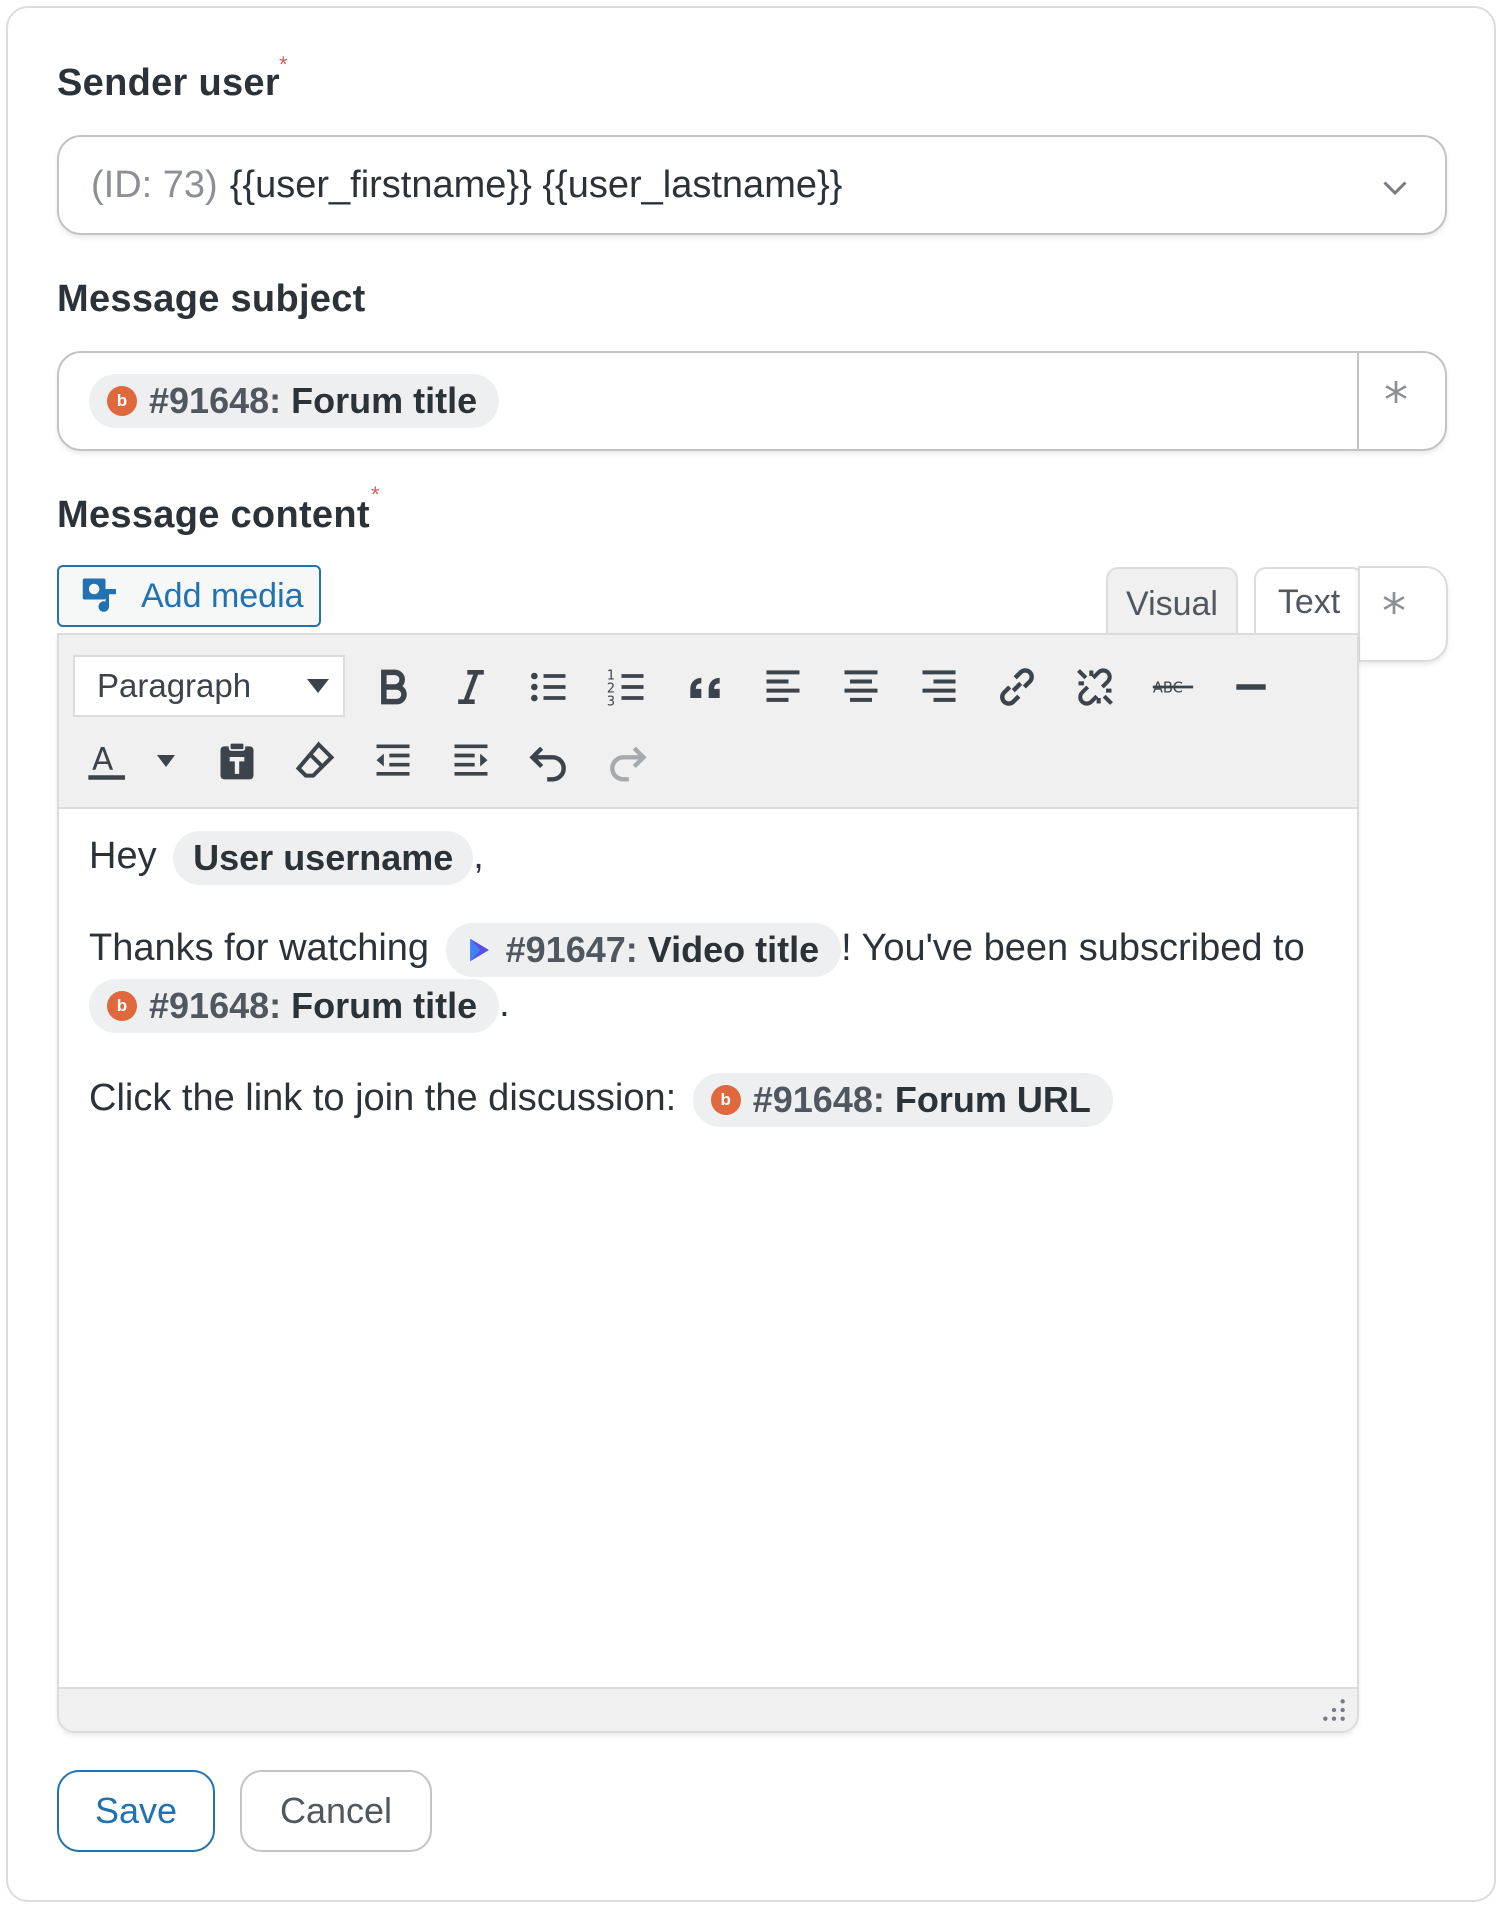  Describe the element at coordinates (103, 760) in the screenshot. I see `svg-text: A` at that location.